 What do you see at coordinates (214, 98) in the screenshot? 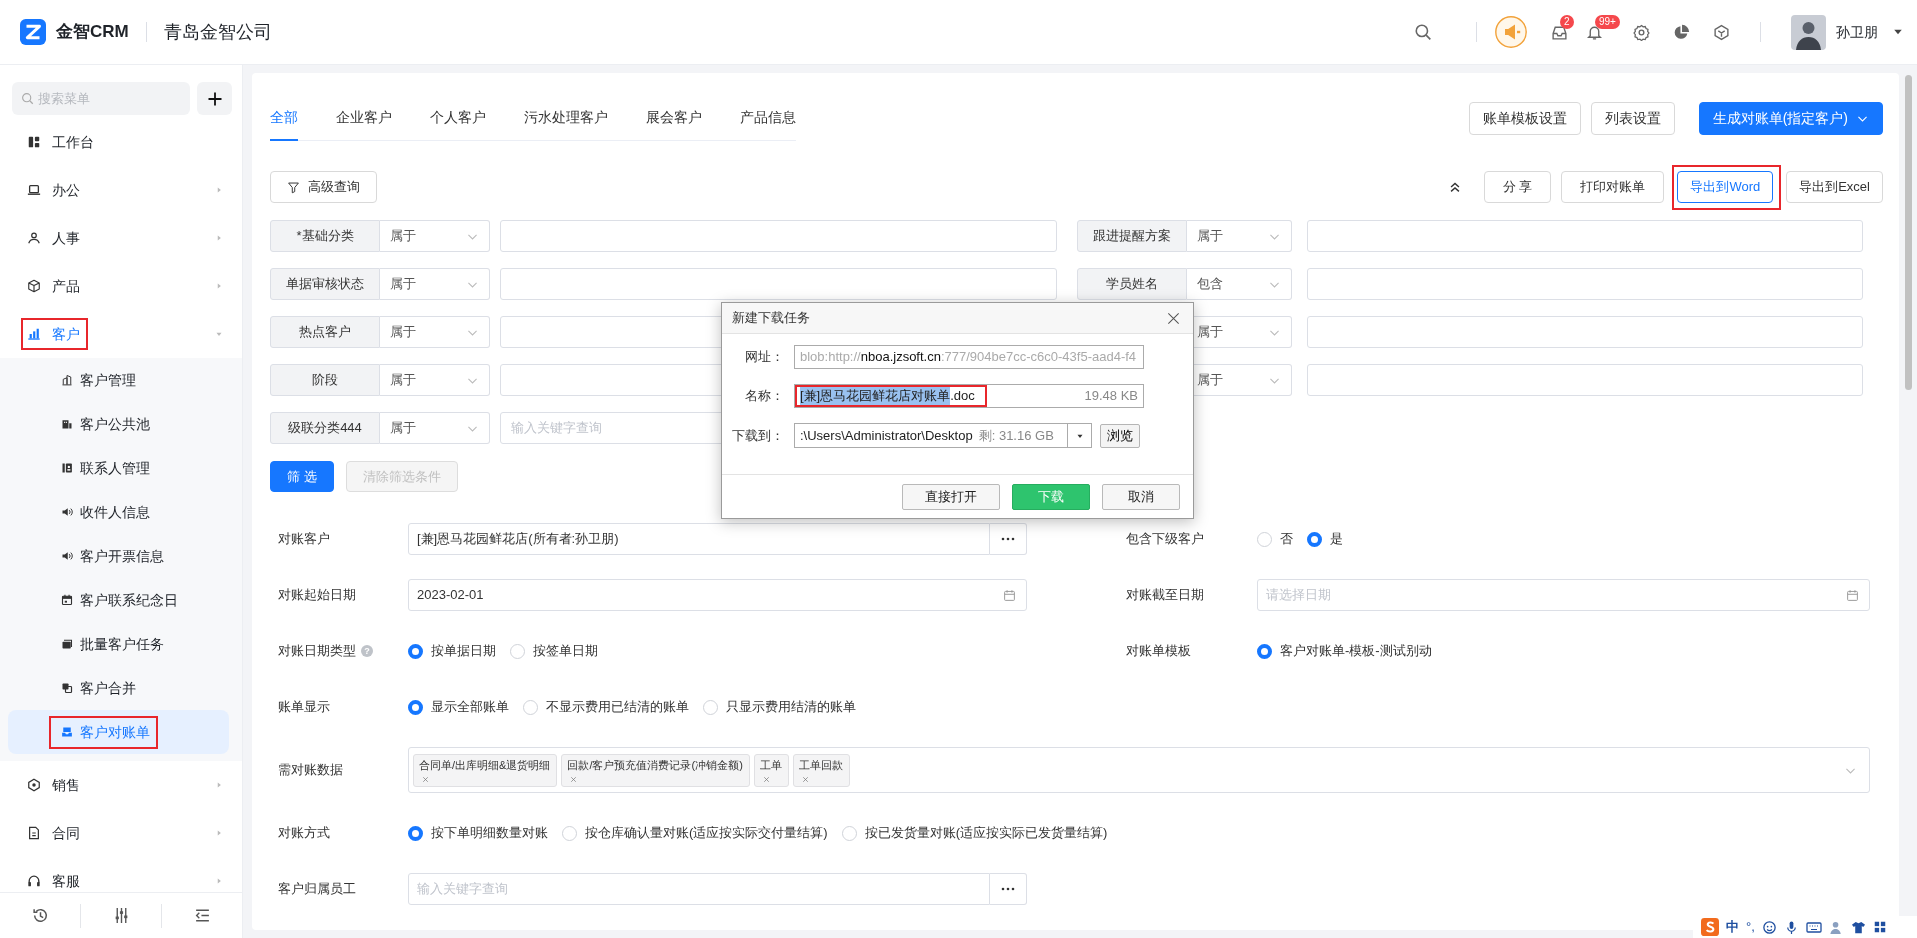
I see `add-button` at bounding box center [214, 98].